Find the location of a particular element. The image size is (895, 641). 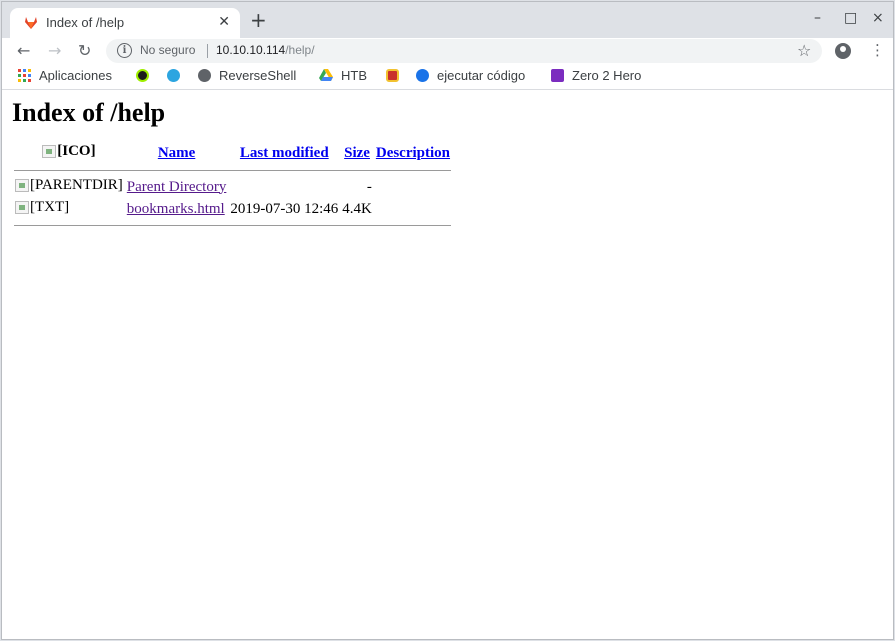

back-arrow-icon: ← is located at coordinates (23, 50).